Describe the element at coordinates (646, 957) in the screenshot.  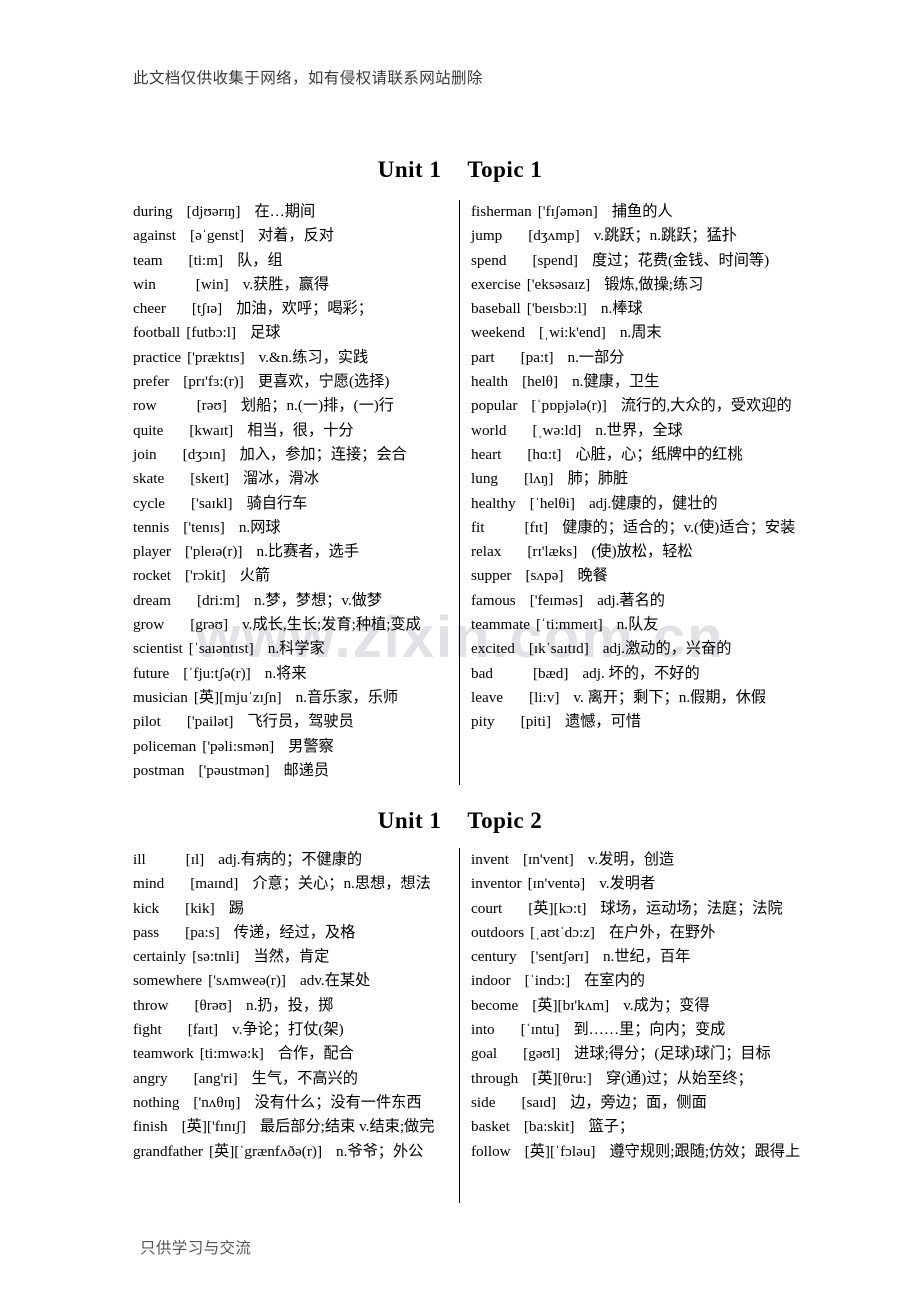
I see `vocabulary-definition: n.世纪，百年` at that location.